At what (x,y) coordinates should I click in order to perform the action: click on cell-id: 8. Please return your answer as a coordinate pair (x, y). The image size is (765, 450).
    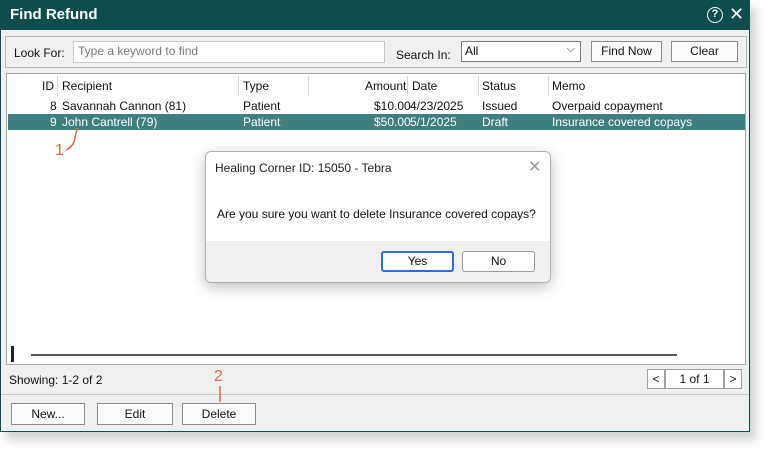
    Looking at the image, I should click on (53, 106).